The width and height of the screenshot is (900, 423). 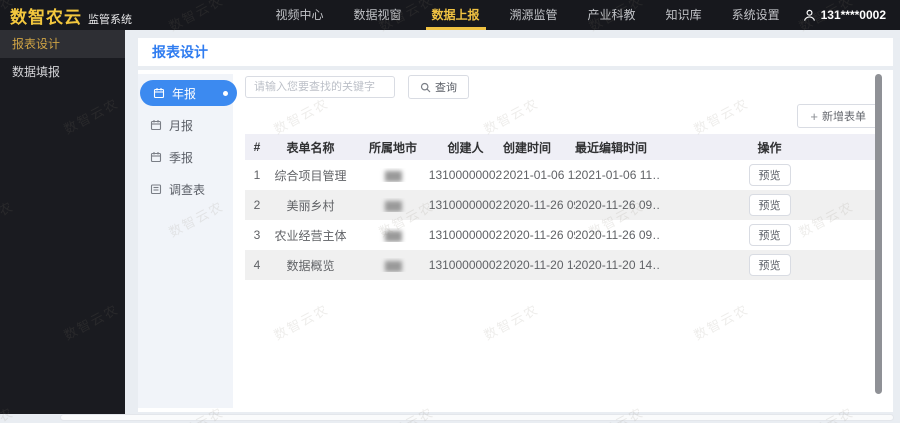 I want to click on user-icon, so click(x=809, y=15).